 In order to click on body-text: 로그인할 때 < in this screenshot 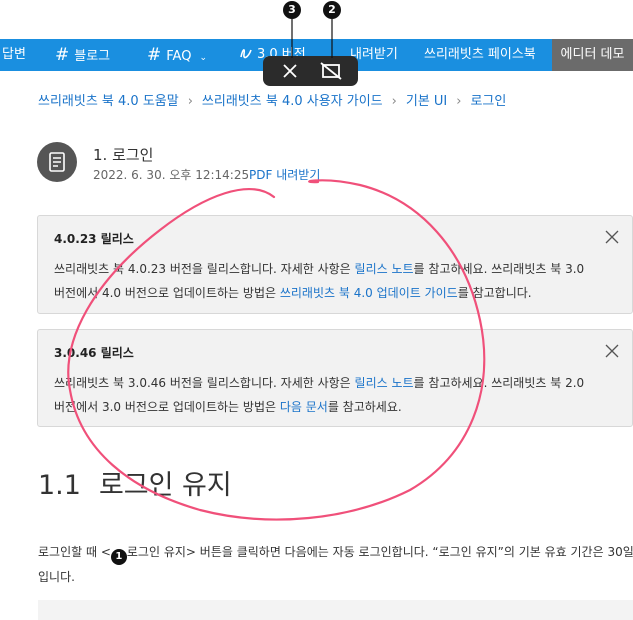, I will do `click(74, 552)`.